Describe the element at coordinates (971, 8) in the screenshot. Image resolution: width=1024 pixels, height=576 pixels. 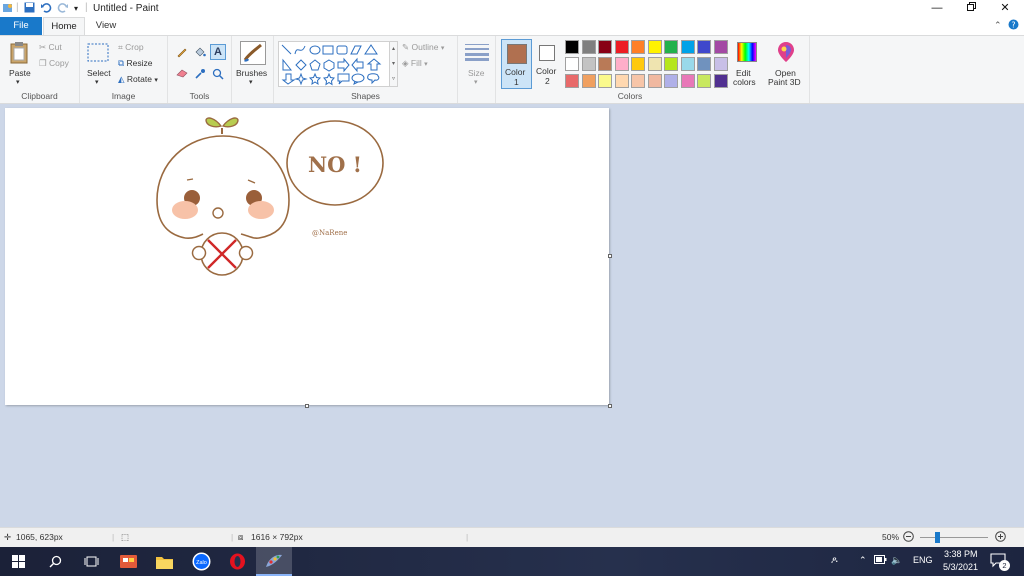
I see `restore-button` at that location.